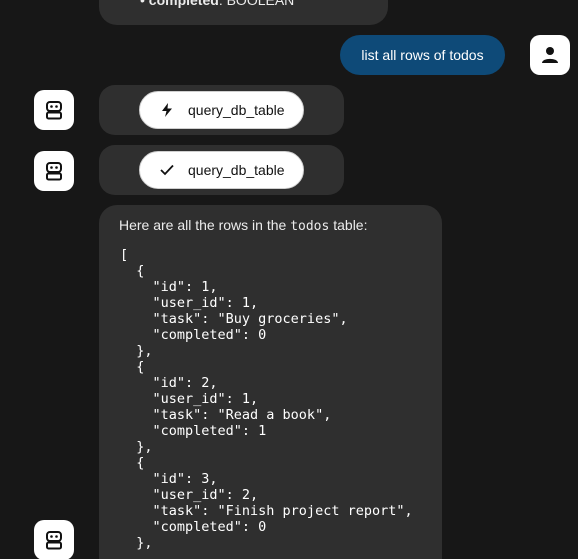  I want to click on bolt-icon, so click(167, 110).